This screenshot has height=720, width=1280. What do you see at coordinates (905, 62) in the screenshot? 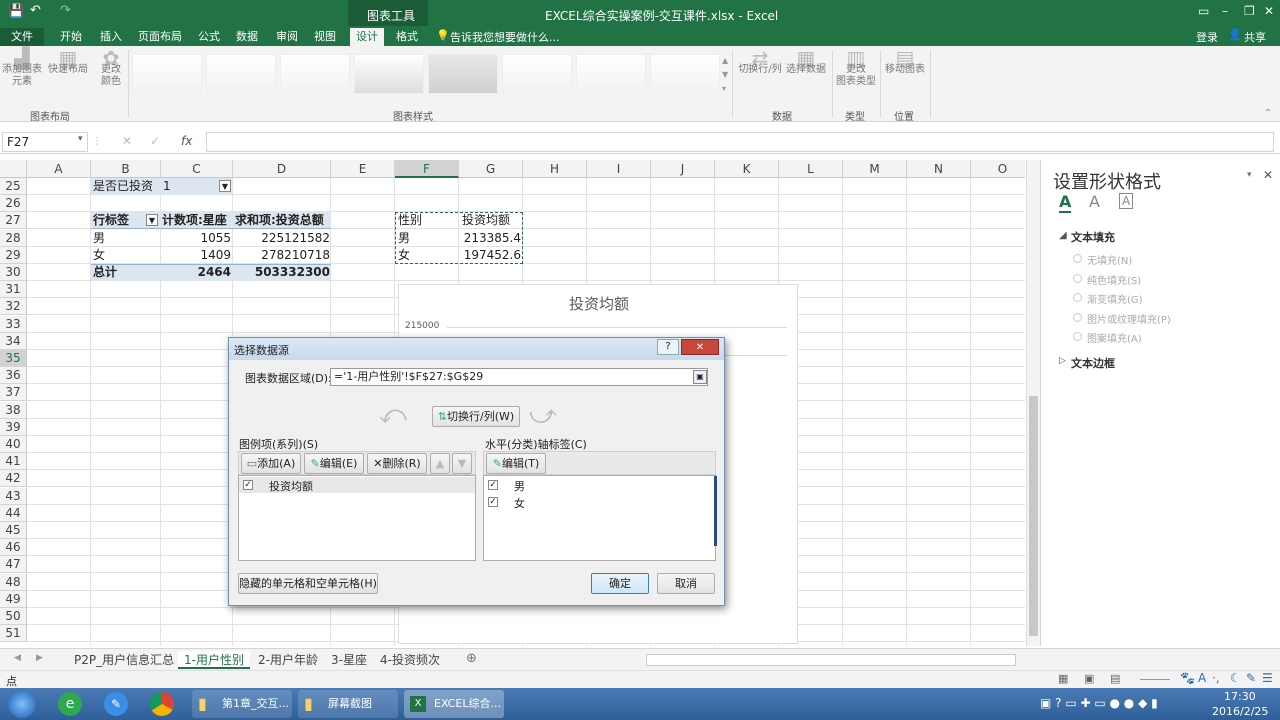
I see `move-chart-button: ▤ 移动图表` at bounding box center [905, 62].